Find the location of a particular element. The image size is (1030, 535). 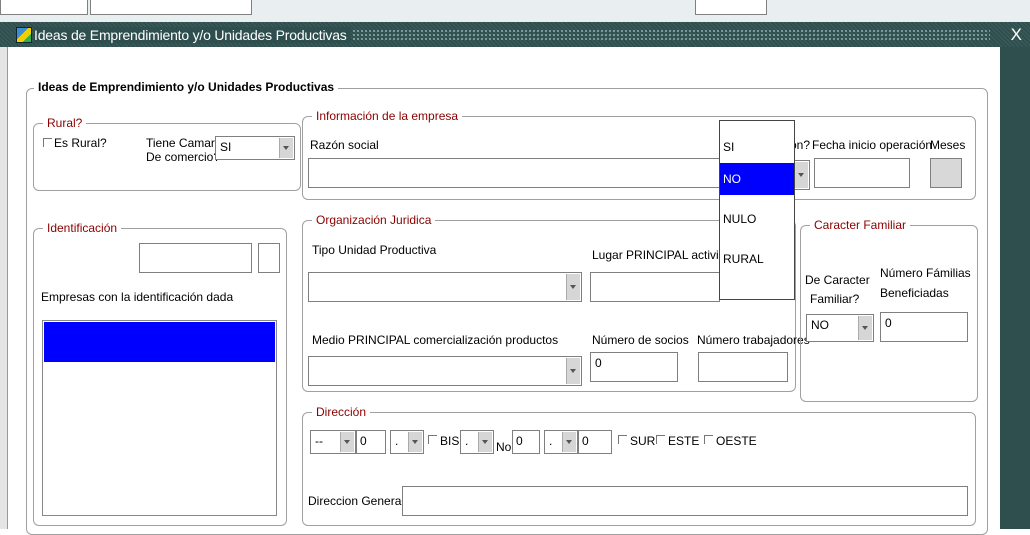

direccion-generada-field is located at coordinates (685, 501).